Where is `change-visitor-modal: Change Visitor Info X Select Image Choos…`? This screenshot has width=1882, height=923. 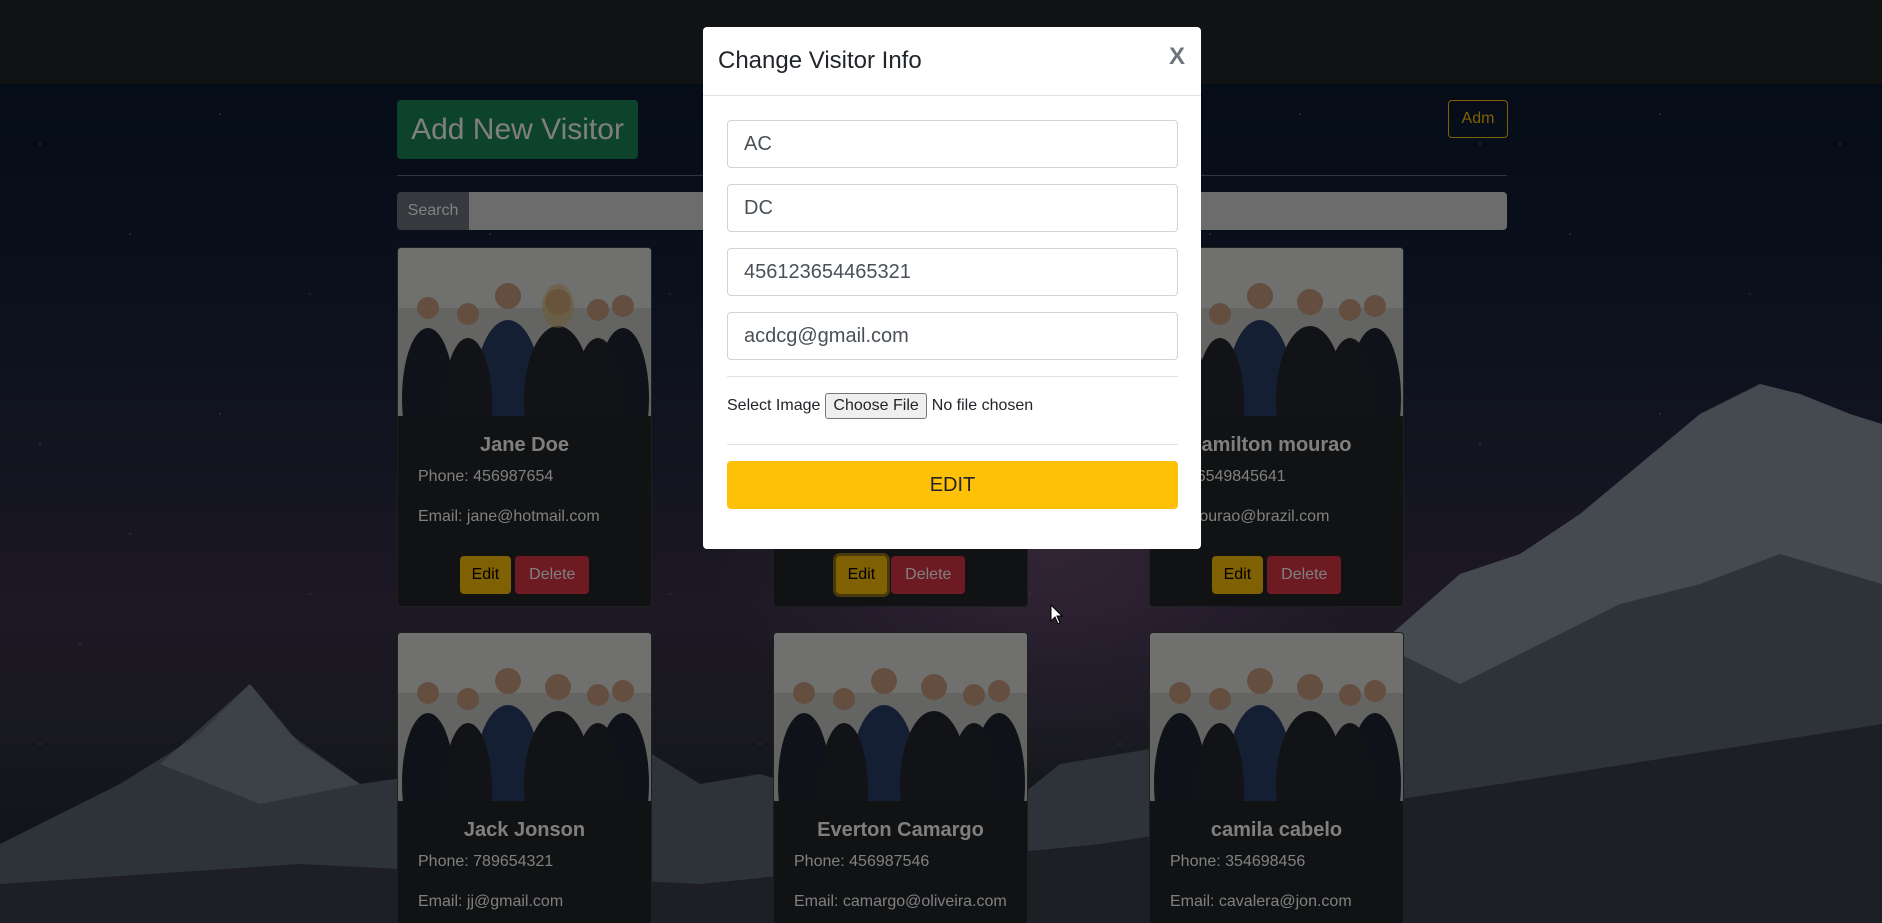
change-visitor-modal: Change Visitor Info X Select Image Choos… is located at coordinates (952, 288).